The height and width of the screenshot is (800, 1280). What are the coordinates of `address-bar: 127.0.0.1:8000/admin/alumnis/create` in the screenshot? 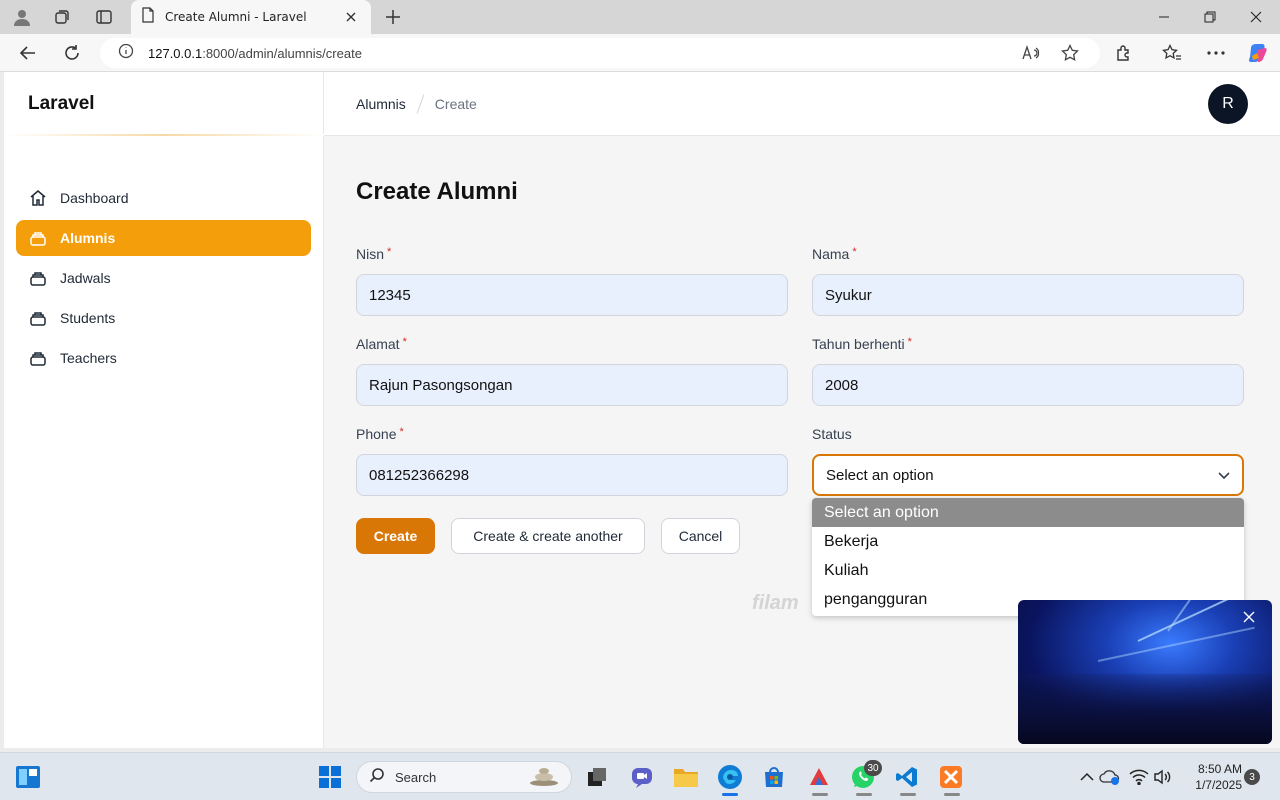 It's located at (640, 53).